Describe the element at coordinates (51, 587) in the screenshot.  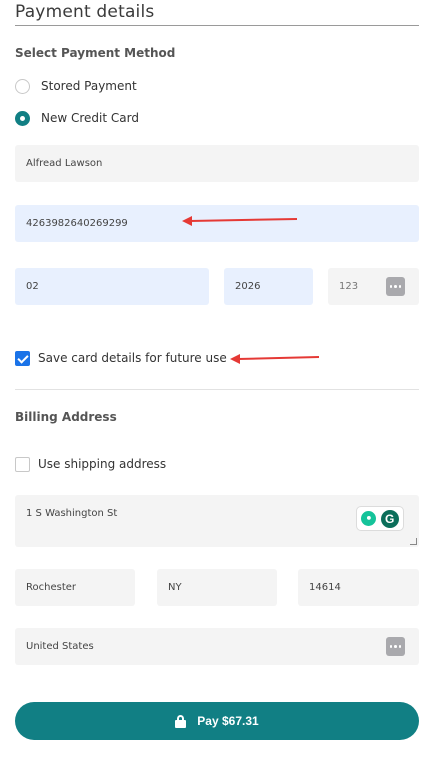
I see `city-value: Rochester` at that location.